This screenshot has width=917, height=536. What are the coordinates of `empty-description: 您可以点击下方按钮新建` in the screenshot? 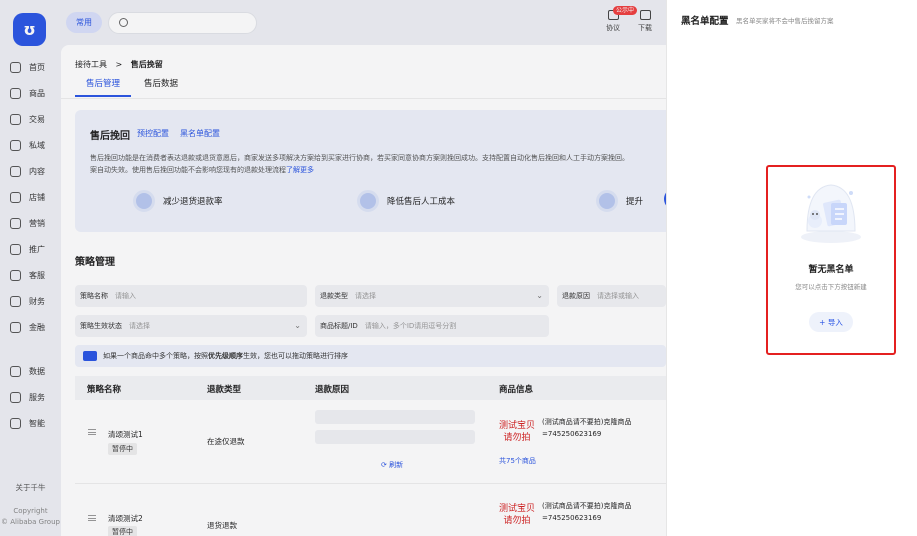 It's located at (831, 287).